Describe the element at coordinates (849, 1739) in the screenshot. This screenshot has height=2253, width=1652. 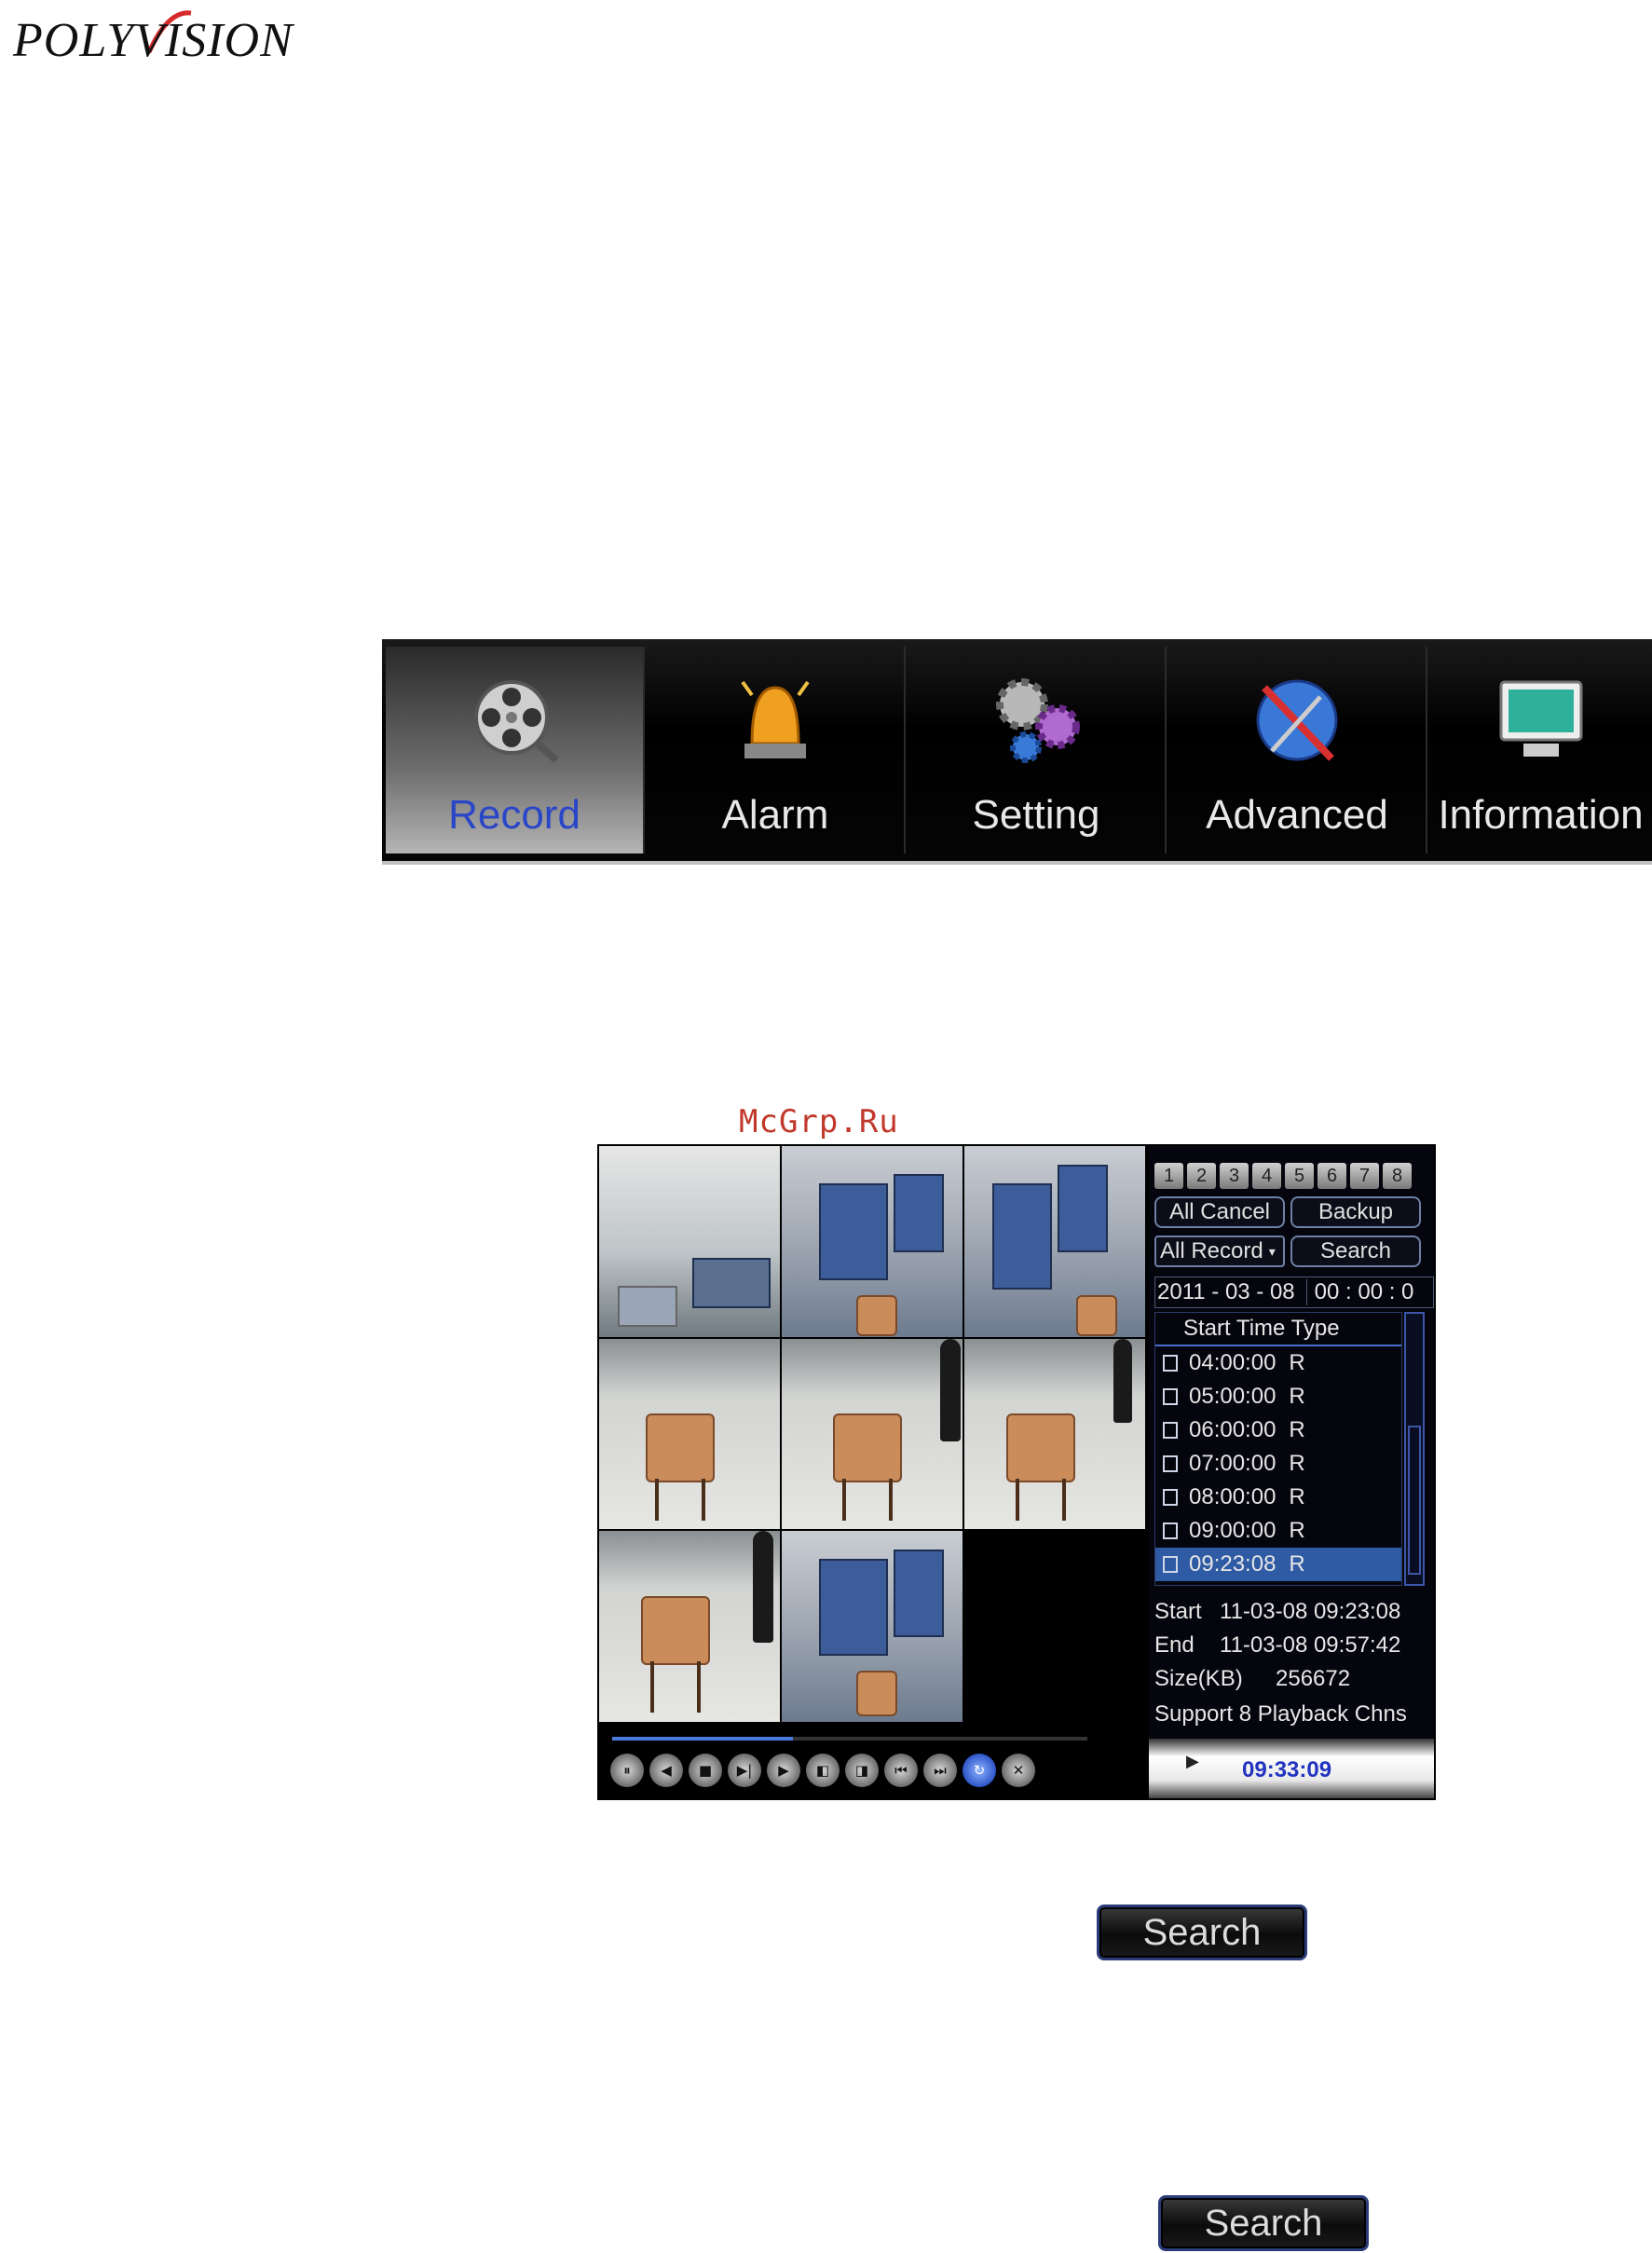
I see `progress-bar` at that location.